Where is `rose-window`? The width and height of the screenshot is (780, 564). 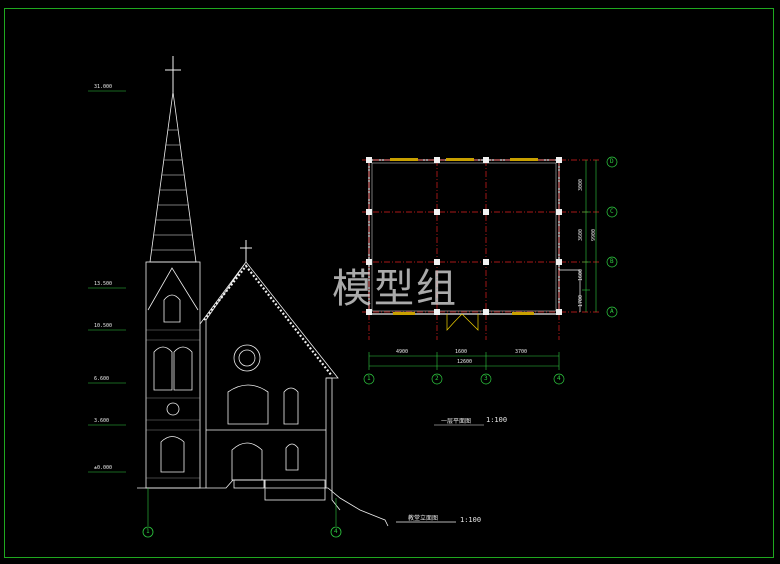
rose-window is located at coordinates (247, 358).